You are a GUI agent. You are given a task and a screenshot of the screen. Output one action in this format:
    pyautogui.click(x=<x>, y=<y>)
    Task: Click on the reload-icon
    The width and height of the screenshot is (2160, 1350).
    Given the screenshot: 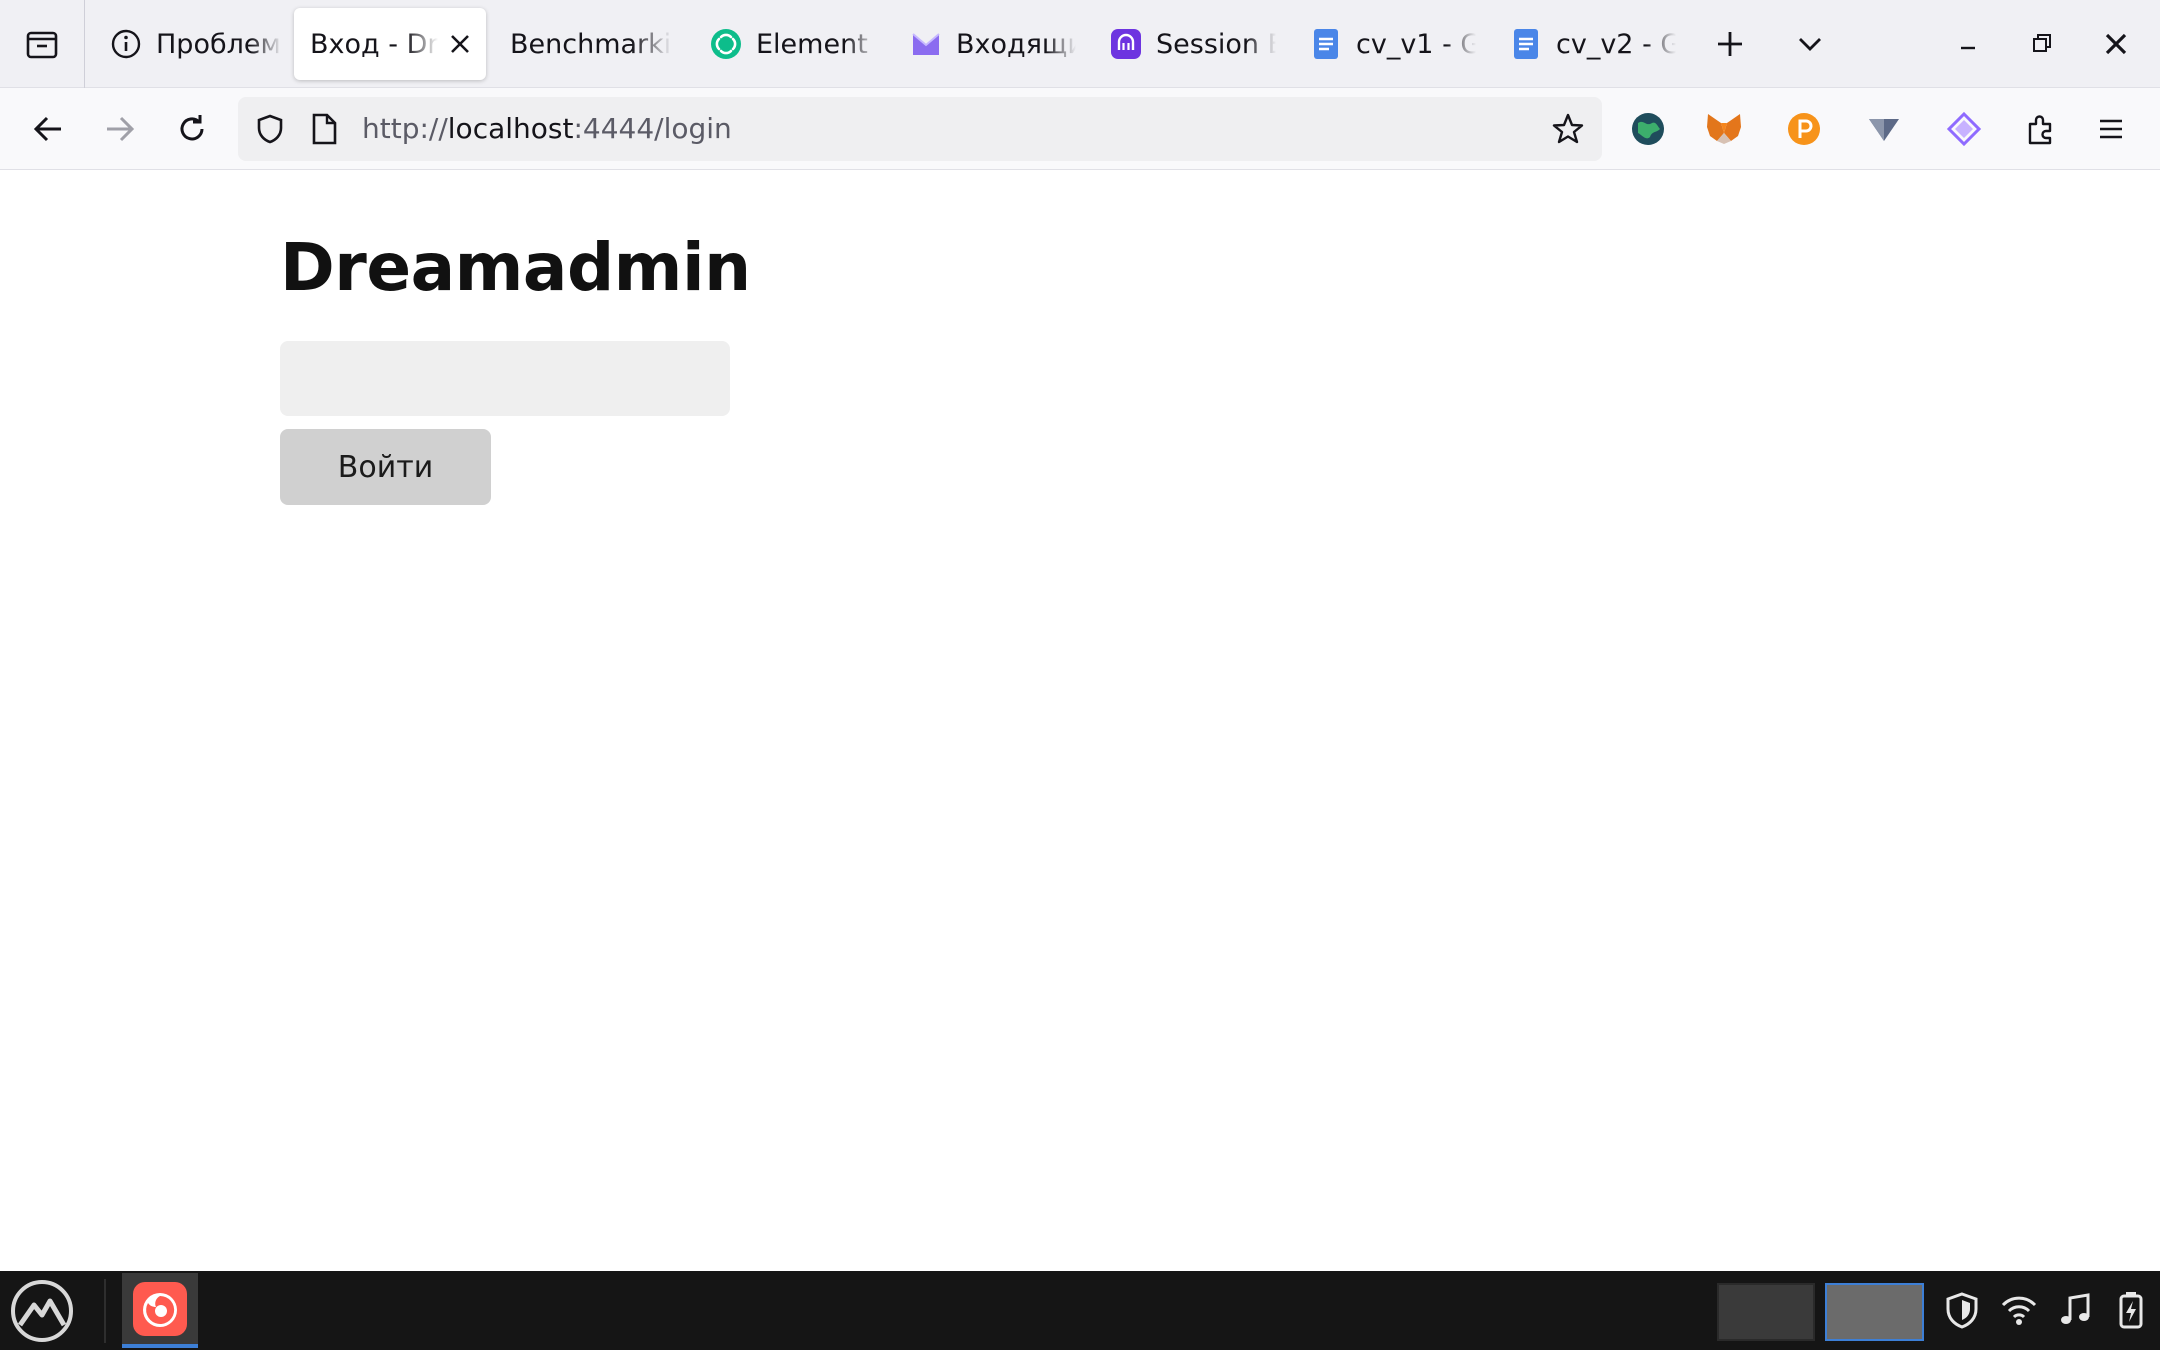 What is the action you would take?
    pyautogui.click(x=192, y=128)
    